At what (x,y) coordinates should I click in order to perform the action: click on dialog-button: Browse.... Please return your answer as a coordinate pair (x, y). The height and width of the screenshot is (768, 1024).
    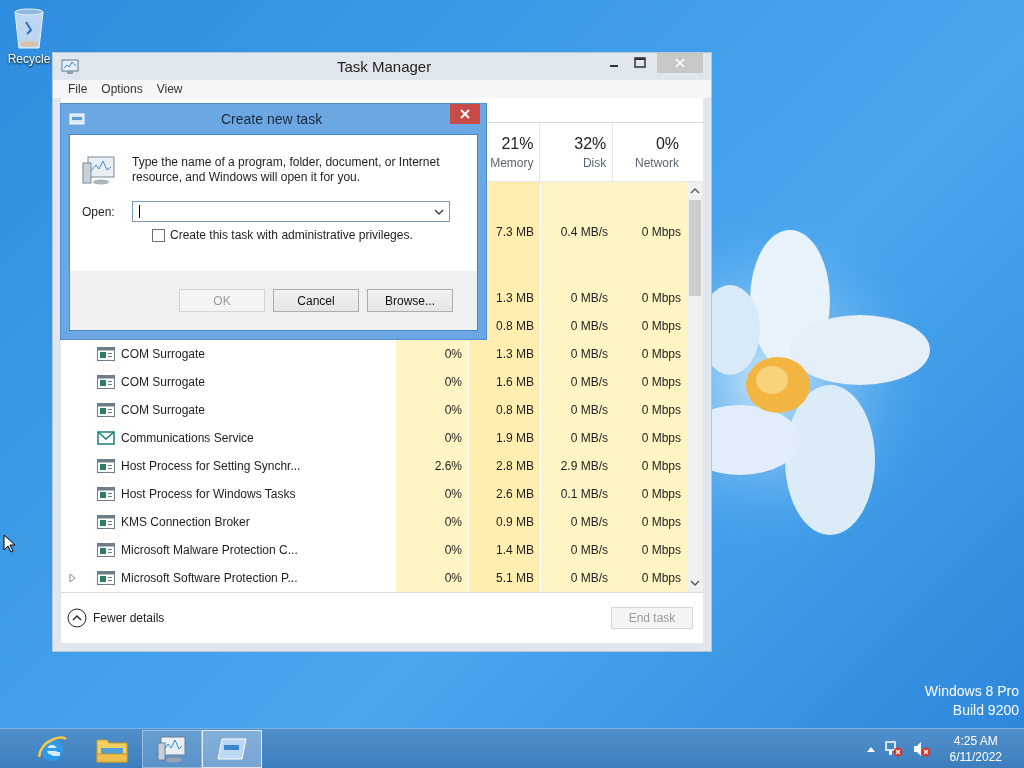
    Looking at the image, I should click on (410, 300).